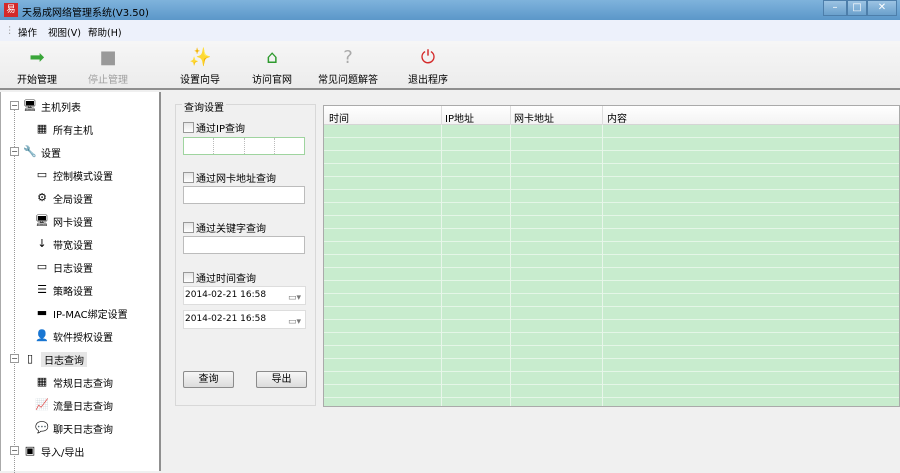 The height and width of the screenshot is (473, 900). What do you see at coordinates (30, 151) in the screenshot?
I see `tree-node-icon: 🔧` at bounding box center [30, 151].